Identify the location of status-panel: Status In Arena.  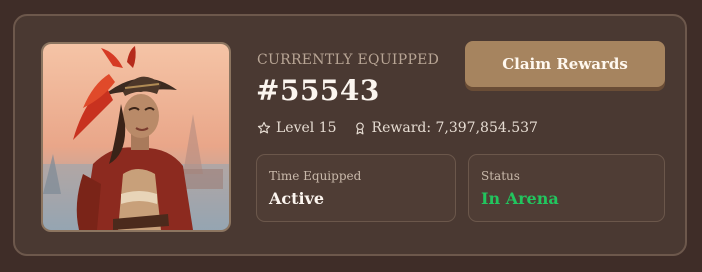
(566, 188).